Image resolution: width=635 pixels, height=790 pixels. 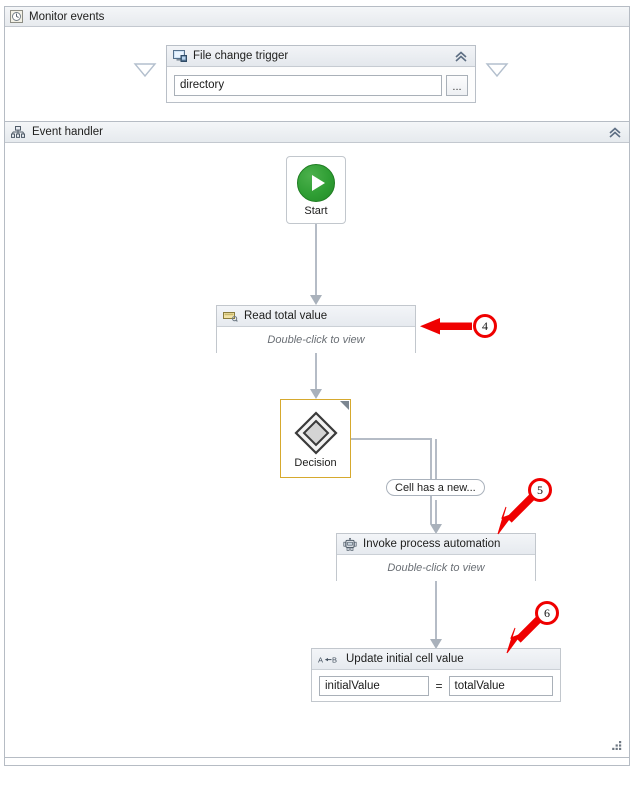 I want to click on callout-6-badge: 6, so click(x=547, y=613).